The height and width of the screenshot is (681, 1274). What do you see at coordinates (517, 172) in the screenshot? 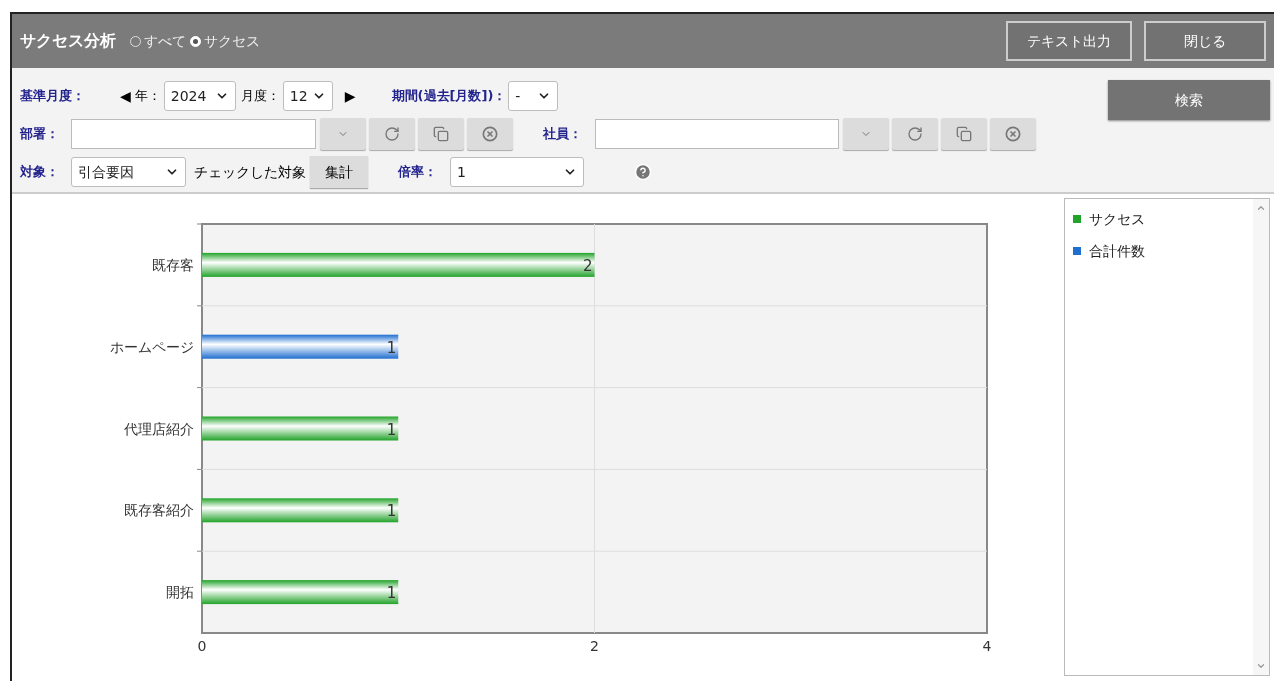
I see `select-field: 1` at bounding box center [517, 172].